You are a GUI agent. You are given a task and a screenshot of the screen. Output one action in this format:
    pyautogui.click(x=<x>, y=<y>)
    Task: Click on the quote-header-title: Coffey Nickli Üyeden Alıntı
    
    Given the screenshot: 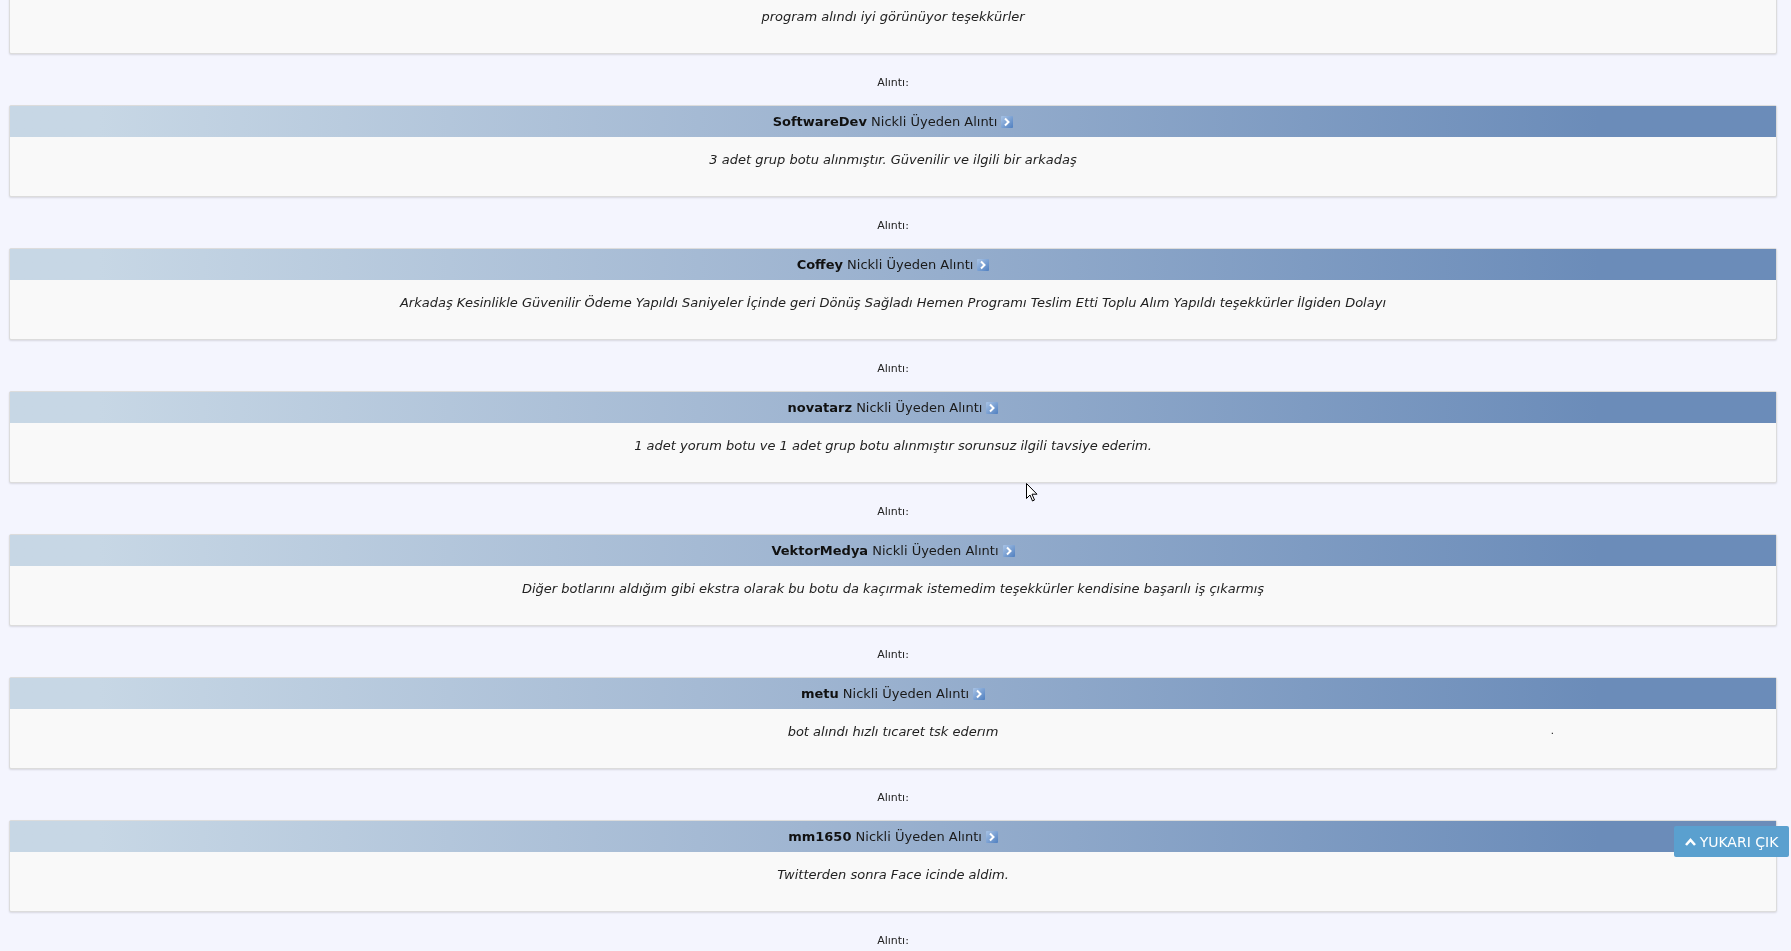 What is the action you would take?
    pyautogui.click(x=885, y=264)
    